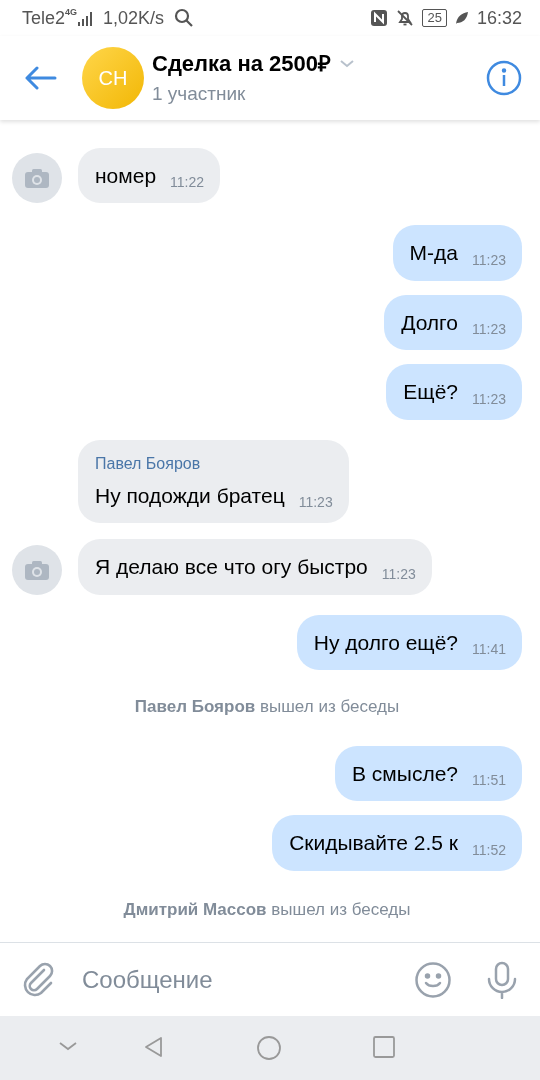 The width and height of the screenshot is (540, 1080). I want to click on leaf-icon, so click(461, 18).